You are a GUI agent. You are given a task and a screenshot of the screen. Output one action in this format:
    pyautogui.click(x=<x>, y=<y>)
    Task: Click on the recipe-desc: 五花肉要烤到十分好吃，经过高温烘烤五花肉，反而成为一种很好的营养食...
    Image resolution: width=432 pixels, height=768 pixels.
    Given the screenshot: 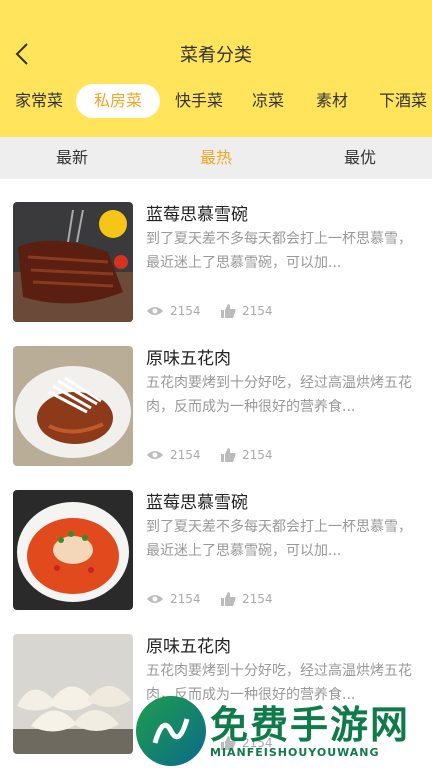 What is the action you would take?
    pyautogui.click(x=279, y=395)
    